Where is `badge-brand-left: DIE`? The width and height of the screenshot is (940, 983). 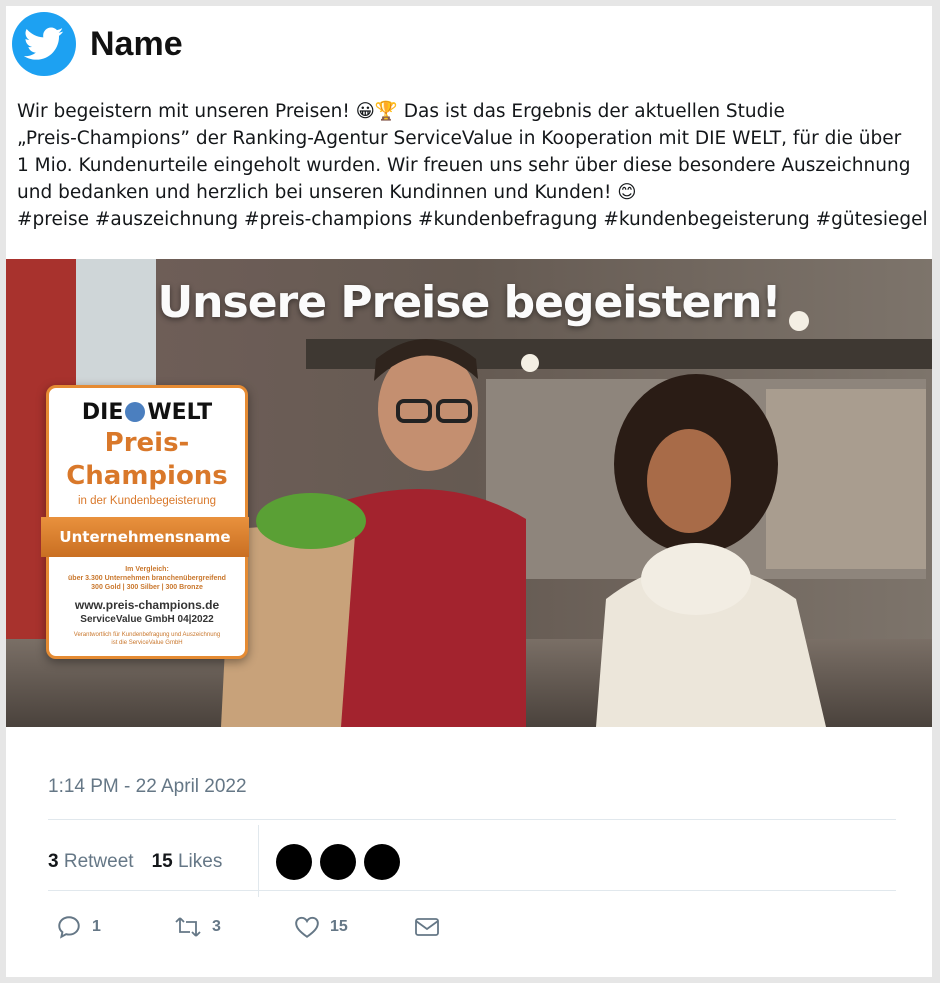
badge-brand-left: DIE is located at coordinates (102, 412).